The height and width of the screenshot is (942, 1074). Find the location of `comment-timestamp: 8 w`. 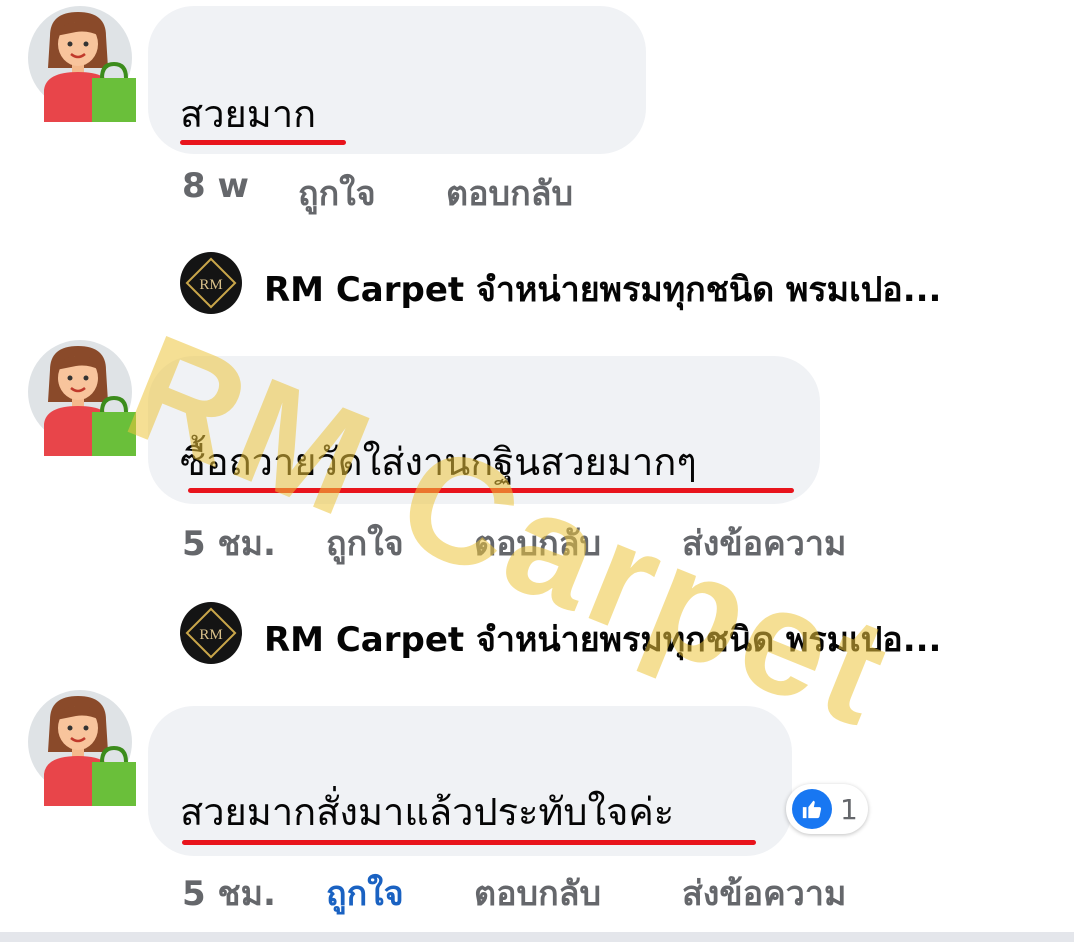

comment-timestamp: 8 w is located at coordinates (215, 186).